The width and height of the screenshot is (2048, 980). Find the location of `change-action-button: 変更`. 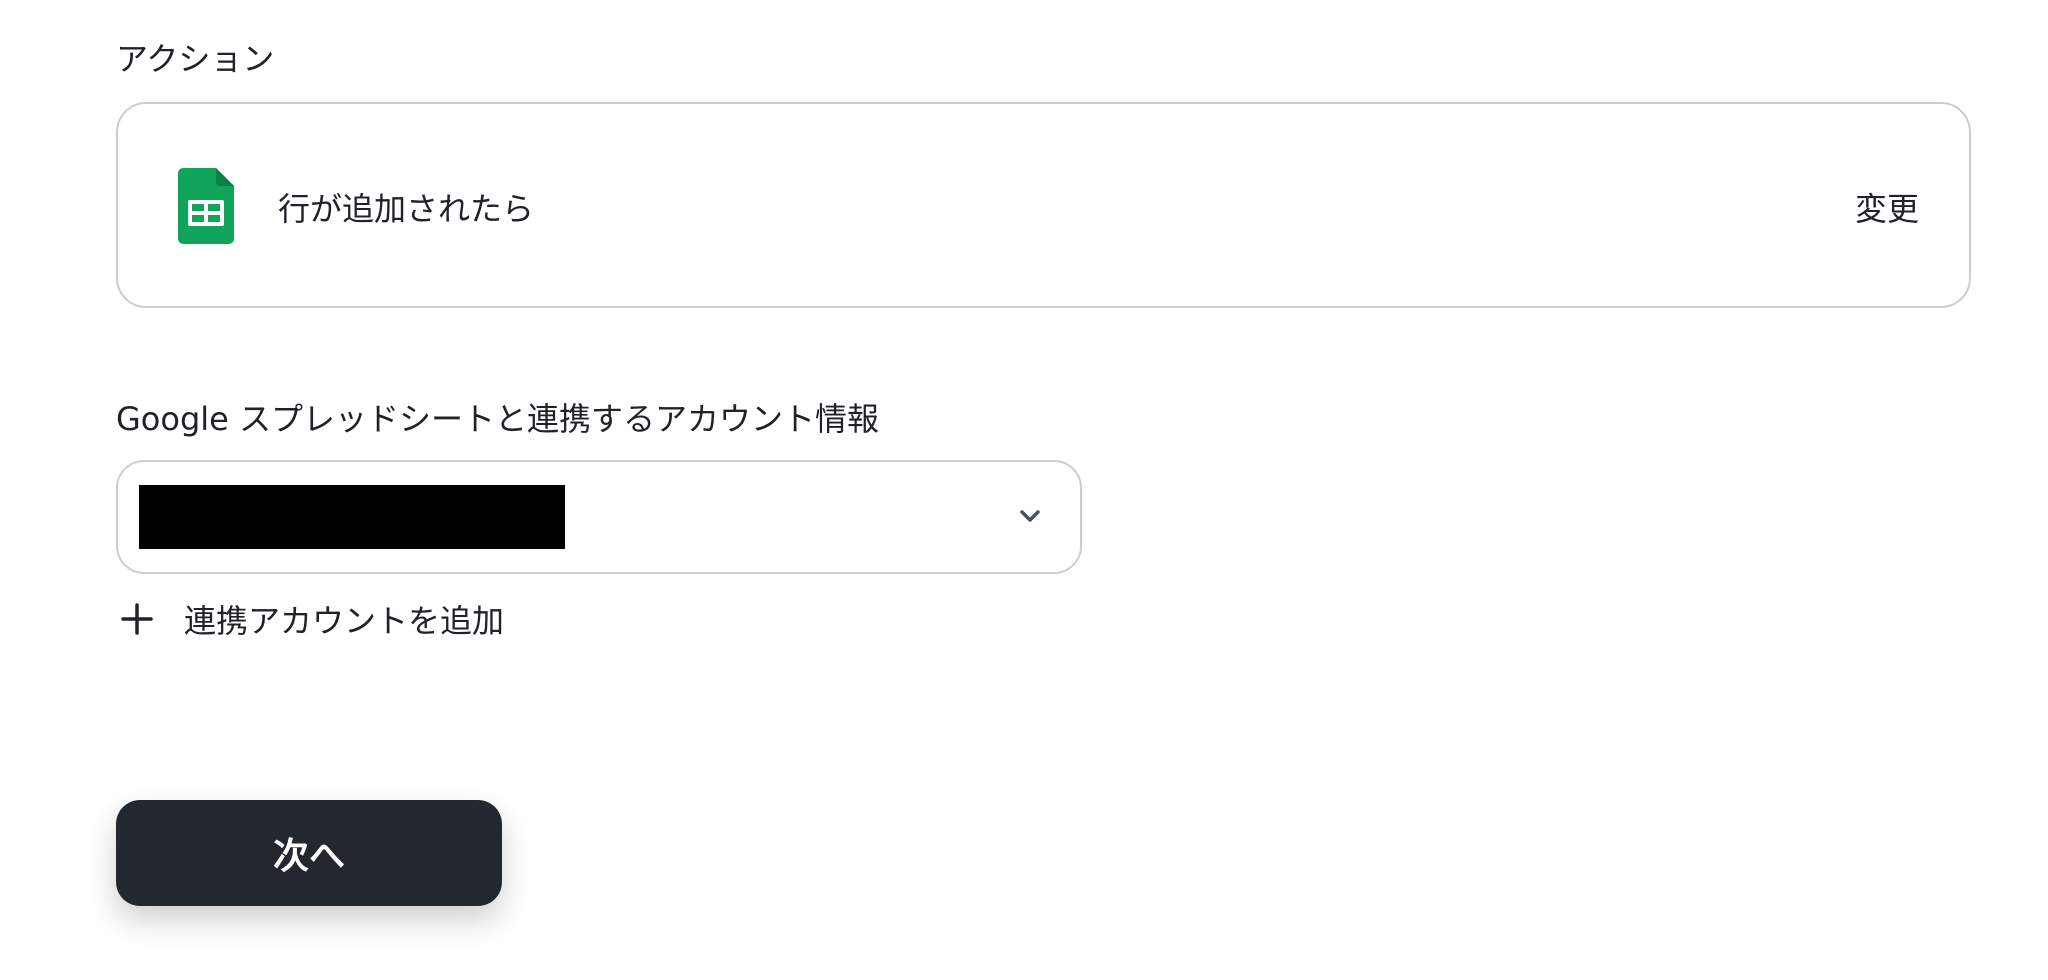

change-action-button: 変更 is located at coordinates (1887, 207).